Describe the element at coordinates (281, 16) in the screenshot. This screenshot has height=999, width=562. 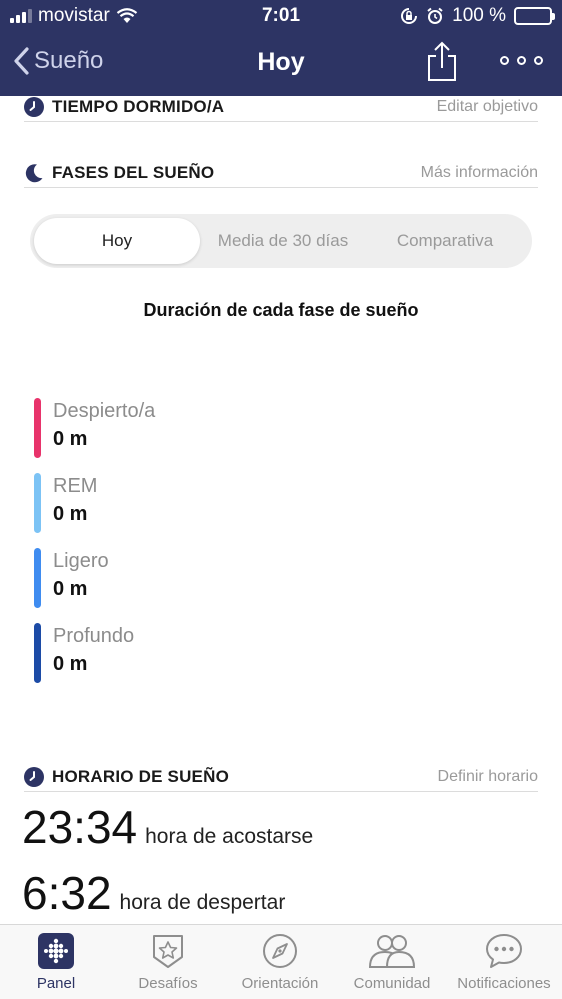
I see `status-bar: movistar 7:01 100 %` at that location.